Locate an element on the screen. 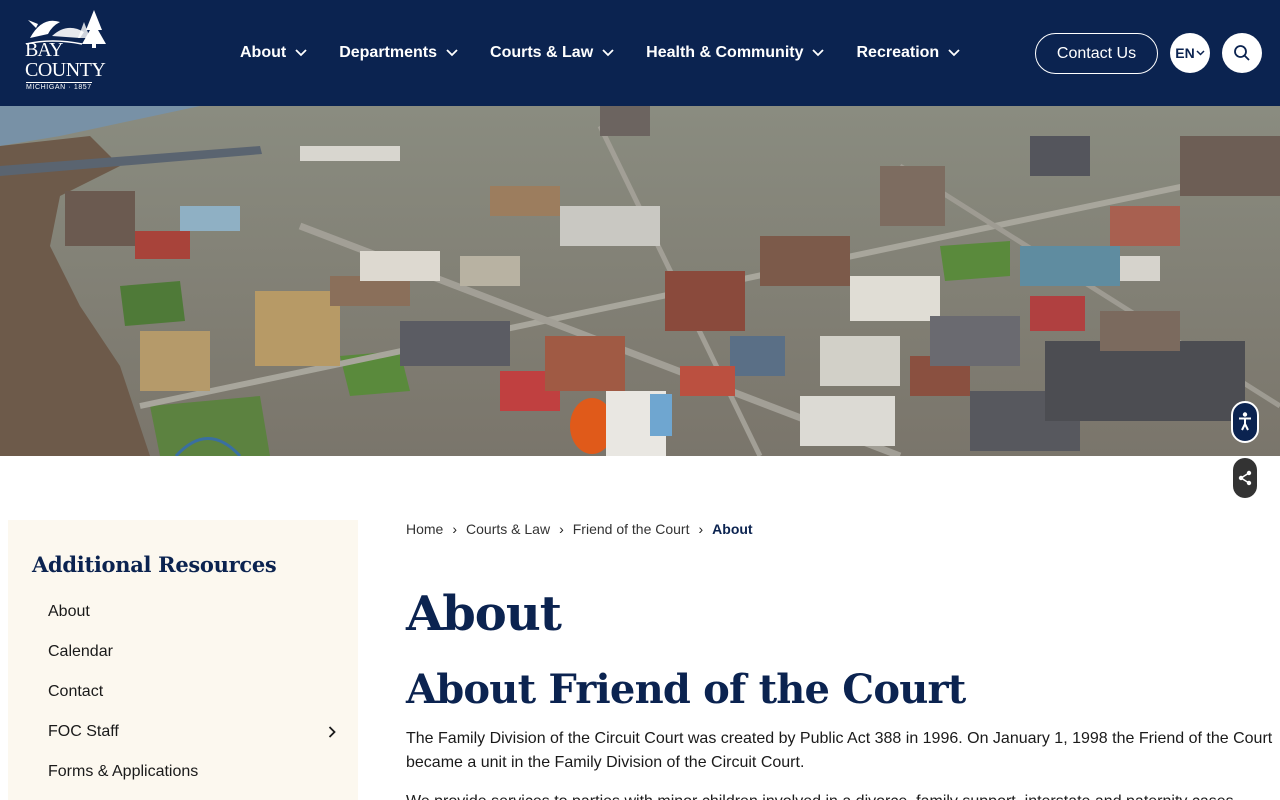 This screenshot has height=800, width=1280. search-icon is located at coordinates (1242, 53).